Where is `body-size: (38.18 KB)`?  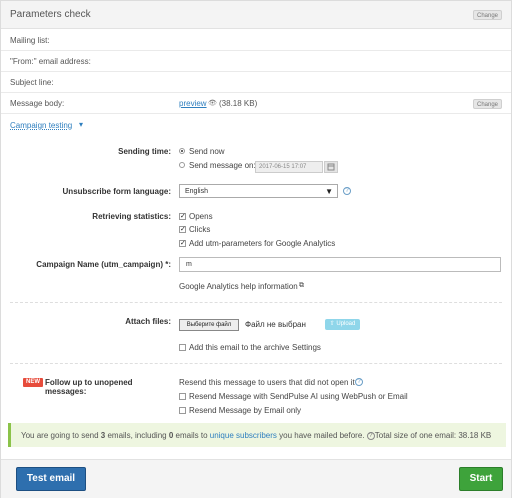
body-size: (38.18 KB) is located at coordinates (238, 103).